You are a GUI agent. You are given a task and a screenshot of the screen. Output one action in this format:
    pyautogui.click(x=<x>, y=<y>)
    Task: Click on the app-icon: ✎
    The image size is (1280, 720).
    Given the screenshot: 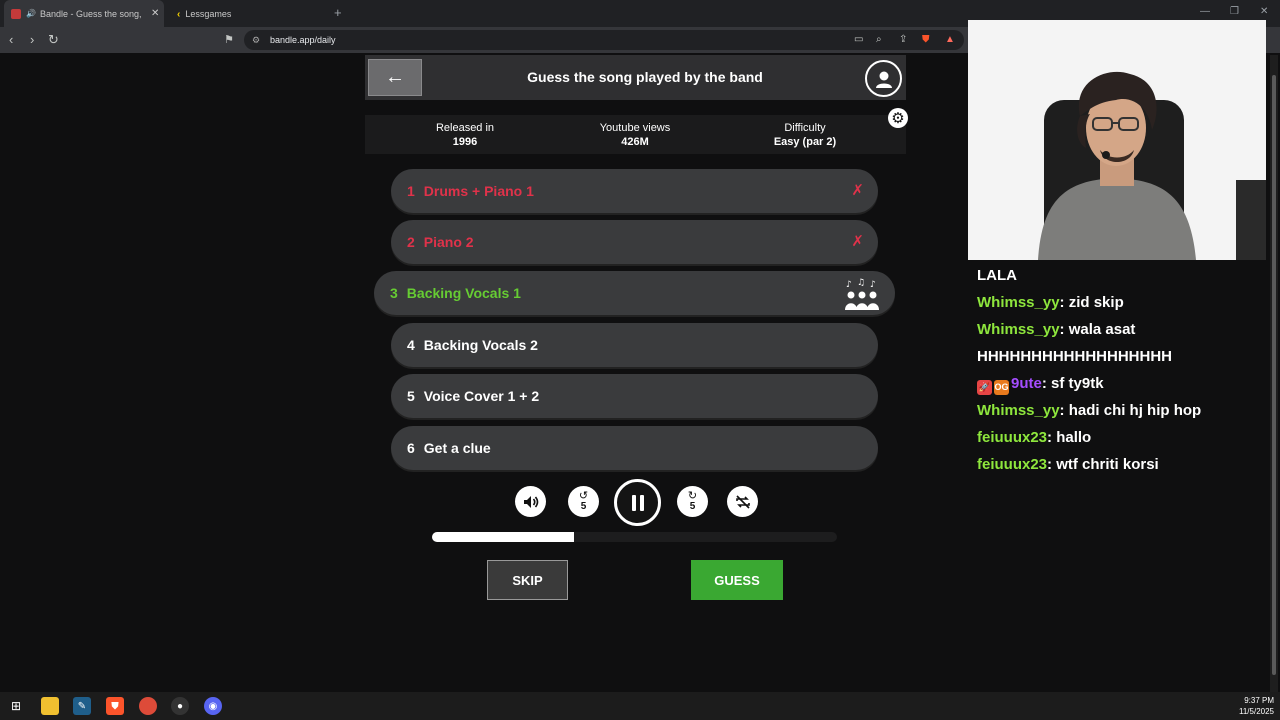 What is the action you would take?
    pyautogui.click(x=82, y=706)
    